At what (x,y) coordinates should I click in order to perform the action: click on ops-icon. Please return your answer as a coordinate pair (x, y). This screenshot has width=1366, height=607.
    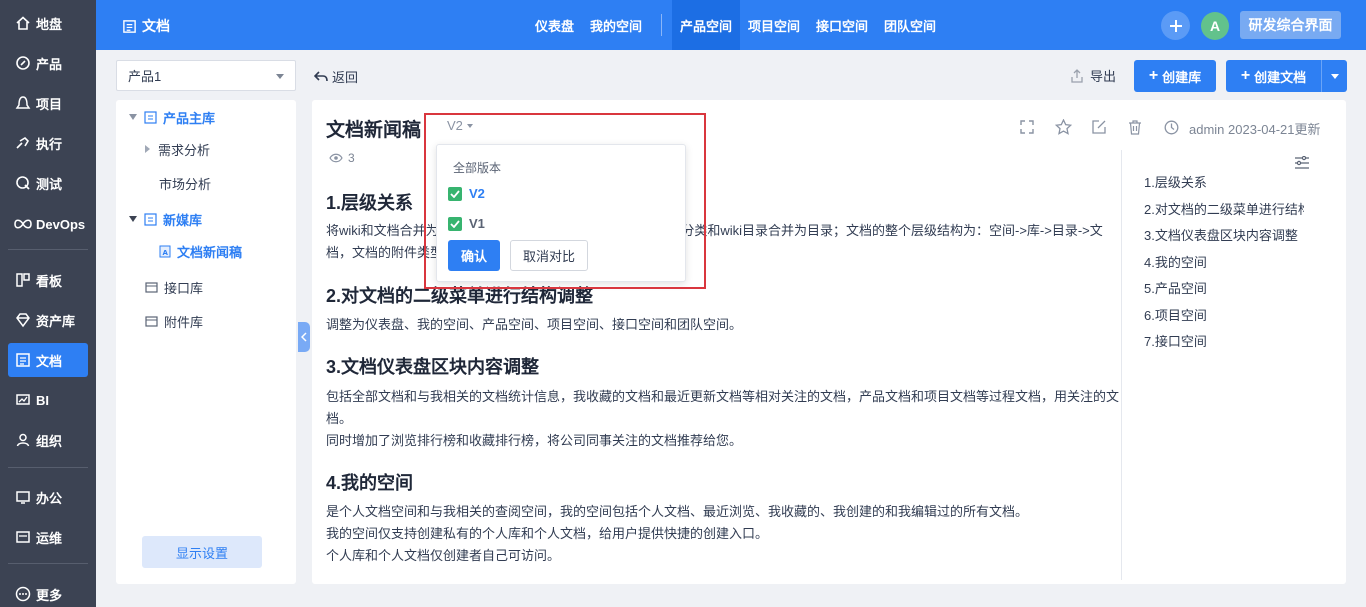
    Looking at the image, I should click on (23, 537).